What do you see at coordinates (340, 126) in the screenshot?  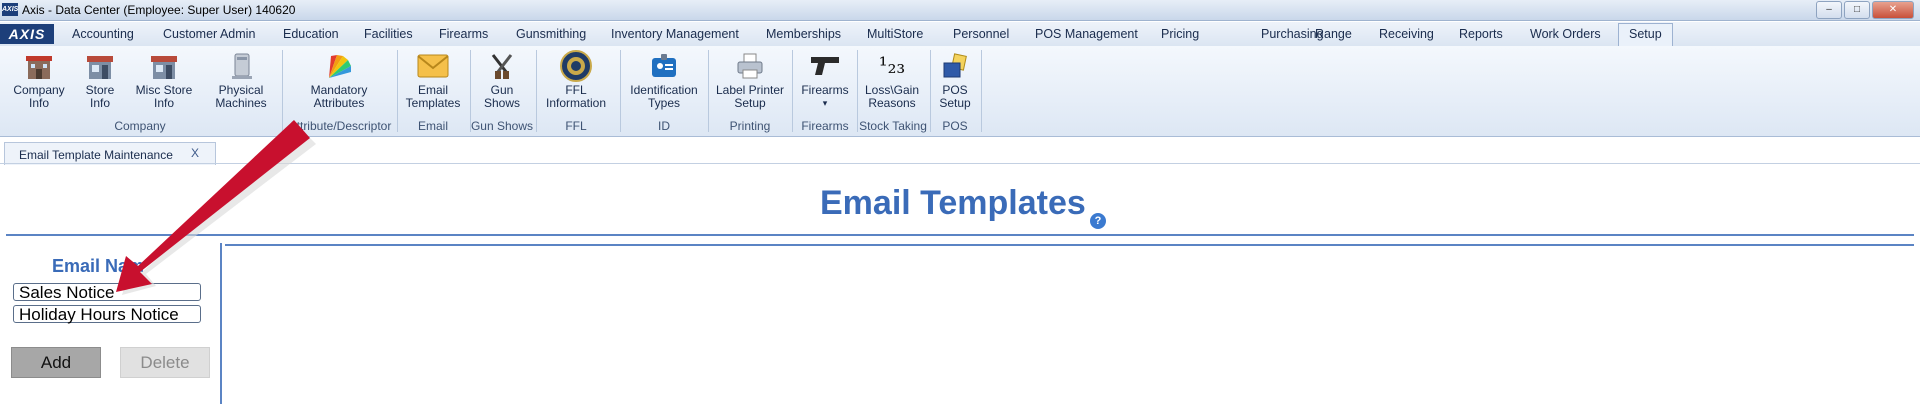 I see `group-attribute-descriptor-label: Attribute/Descriptor` at bounding box center [340, 126].